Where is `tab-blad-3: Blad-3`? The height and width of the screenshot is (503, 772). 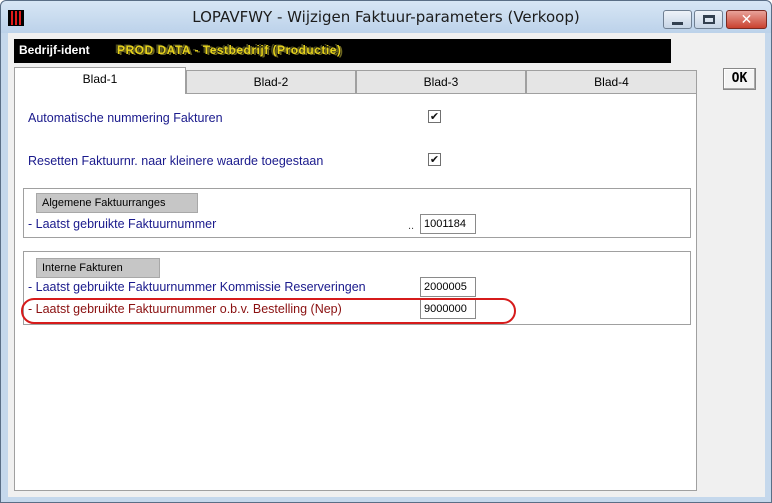
tab-blad-3: Blad-3 is located at coordinates (441, 81).